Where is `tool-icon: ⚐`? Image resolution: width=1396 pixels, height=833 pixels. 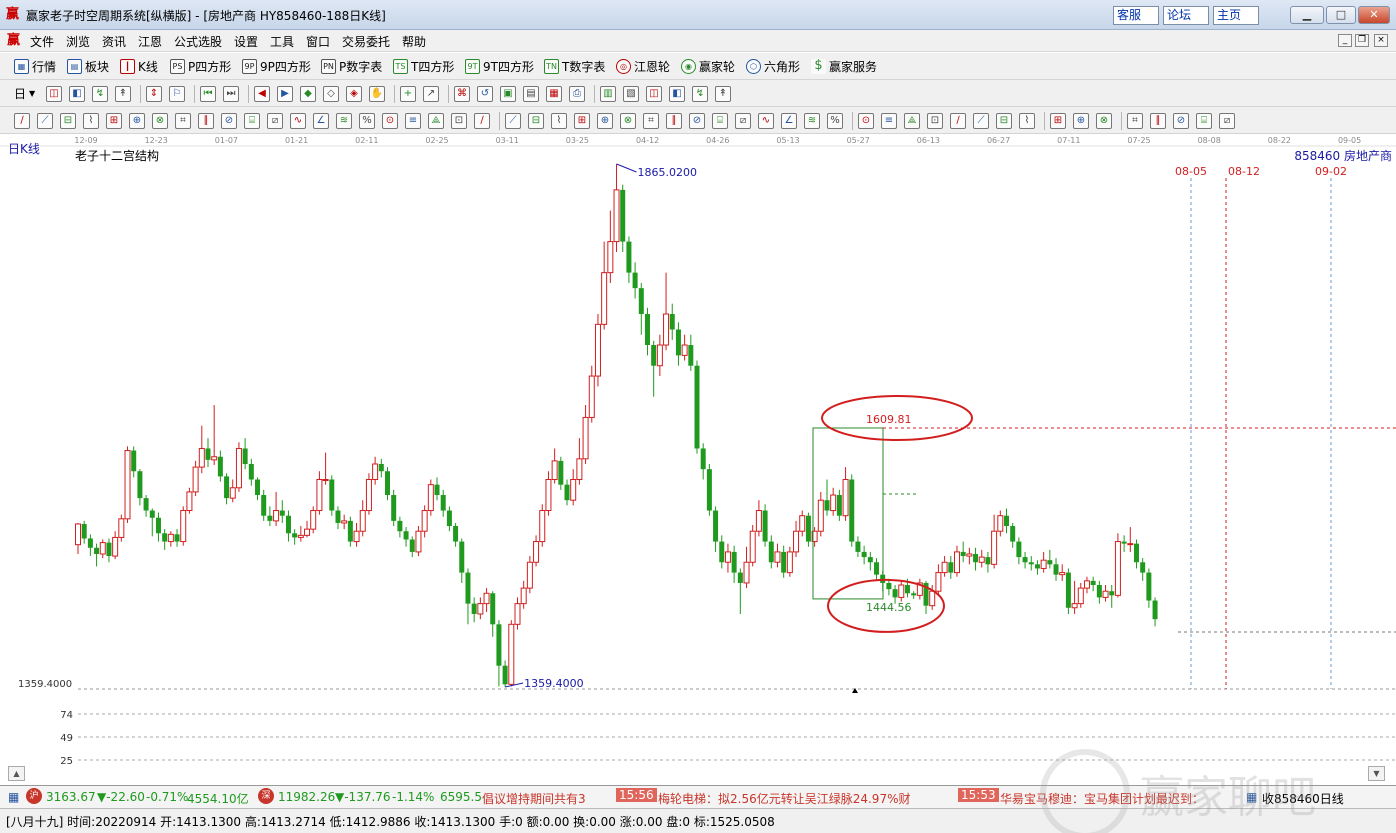
tool-icon: ⚐ is located at coordinates (177, 94).